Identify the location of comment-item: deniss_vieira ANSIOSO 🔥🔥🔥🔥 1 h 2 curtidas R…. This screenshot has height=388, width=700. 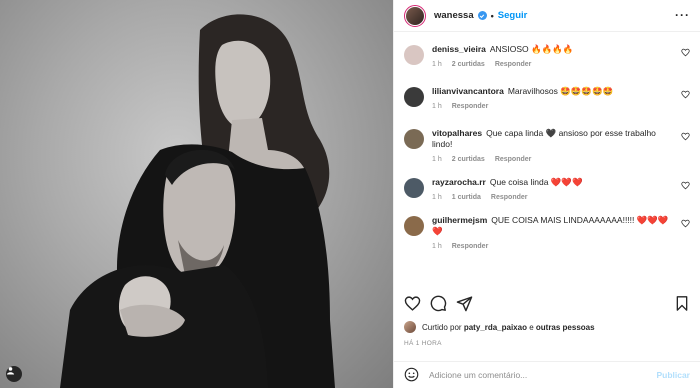
(547, 56).